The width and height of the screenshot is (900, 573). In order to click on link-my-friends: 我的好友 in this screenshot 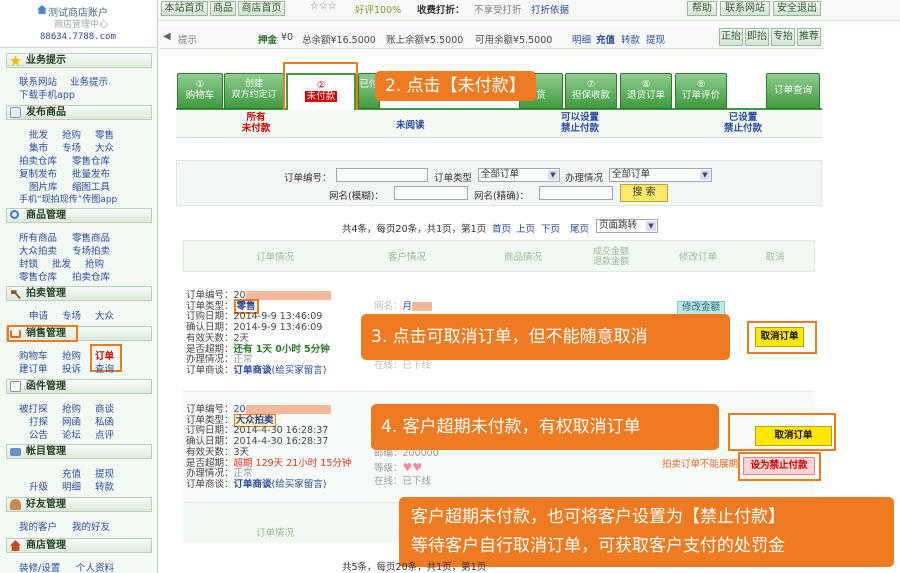, I will do `click(91, 526)`.